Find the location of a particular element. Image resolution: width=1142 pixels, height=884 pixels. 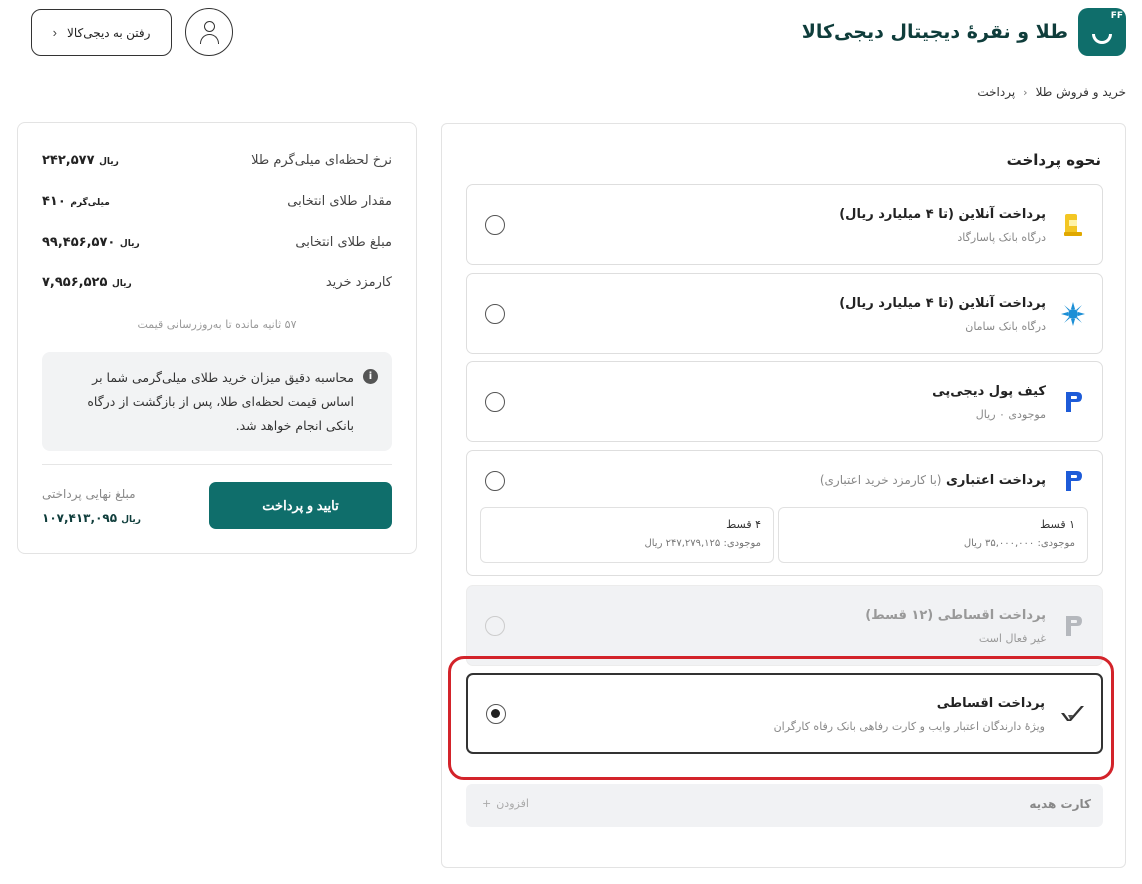

summary-row-price: مبلغ طلای انتخابی ۹۹,۴۵۶,۵۷۰ ریال is located at coordinates (217, 243).